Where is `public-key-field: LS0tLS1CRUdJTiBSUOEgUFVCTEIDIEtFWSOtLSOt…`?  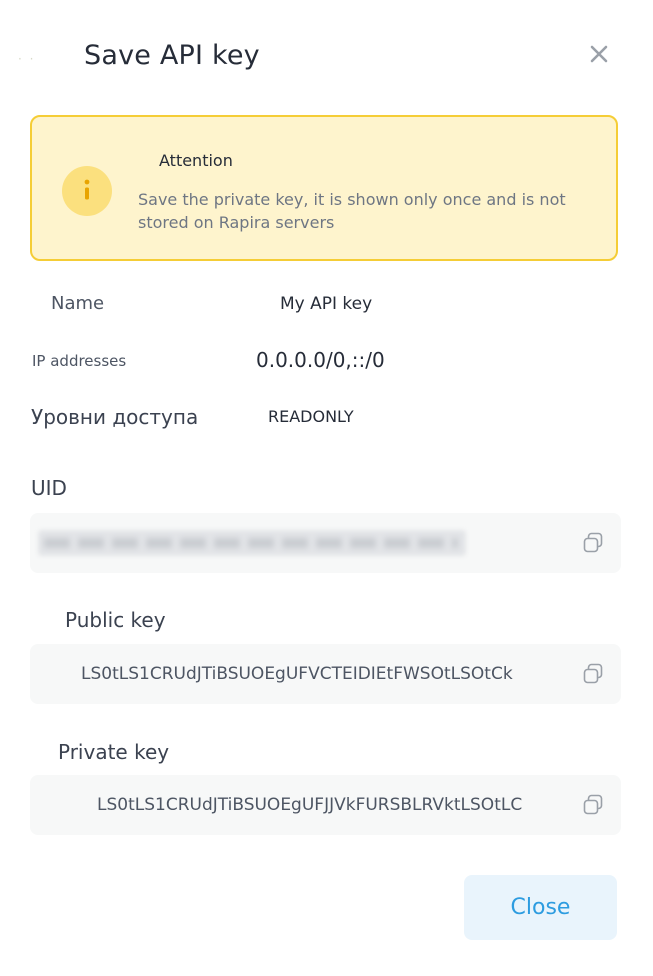
public-key-field: LS0tLS1CRUdJTiBSUOEgUFVCTEIDIEtFWSOtLSOt… is located at coordinates (325, 674).